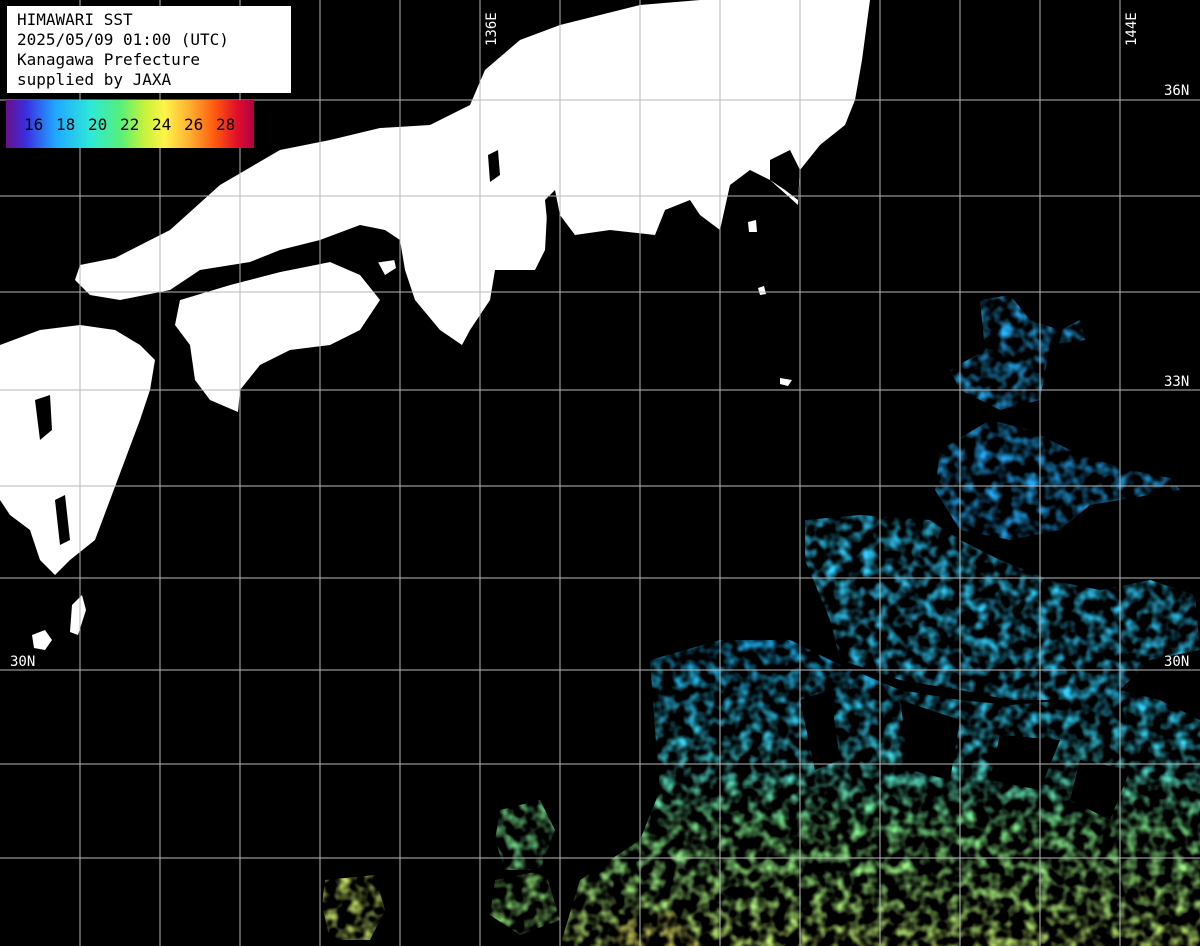 This screenshot has height=946, width=1200. Describe the element at coordinates (1057, 480) in the screenshot. I see `sst-region-north` at that location.